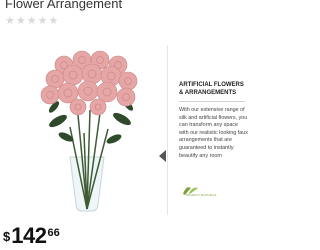 The image size is (320, 250). Describe the element at coordinates (211, 89) in the screenshot. I see `info-card-title: ARTIFICIAL FLOWERS & ARRANGEMENTS` at that location.